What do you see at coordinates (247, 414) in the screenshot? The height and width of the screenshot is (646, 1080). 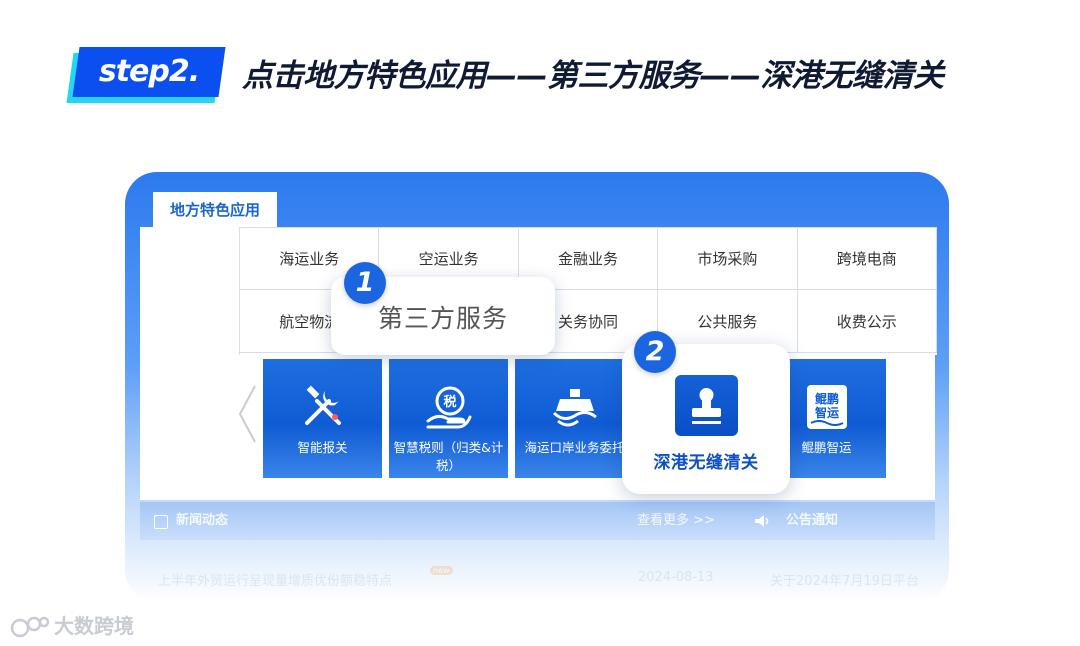 I see `carousel-prev-icon` at bounding box center [247, 414].